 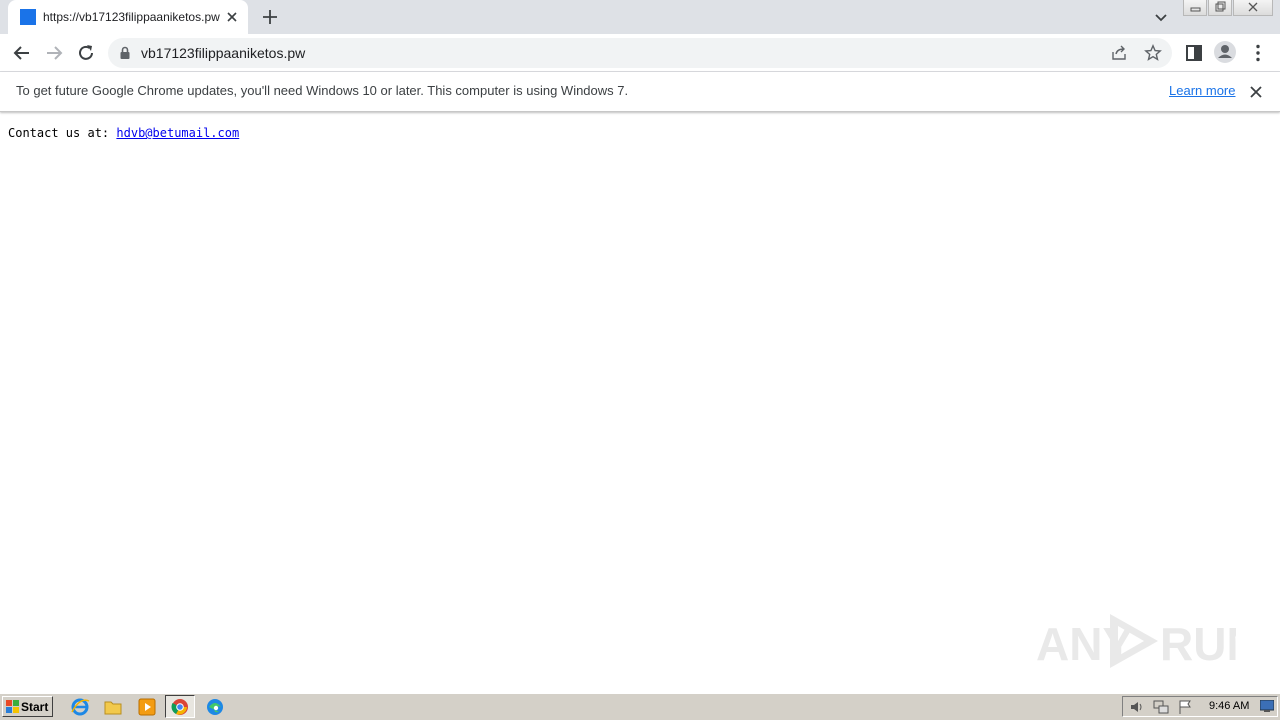 I want to click on browser-tab: https://vb17123filippaaniketos.pw, so click(x=128, y=17).